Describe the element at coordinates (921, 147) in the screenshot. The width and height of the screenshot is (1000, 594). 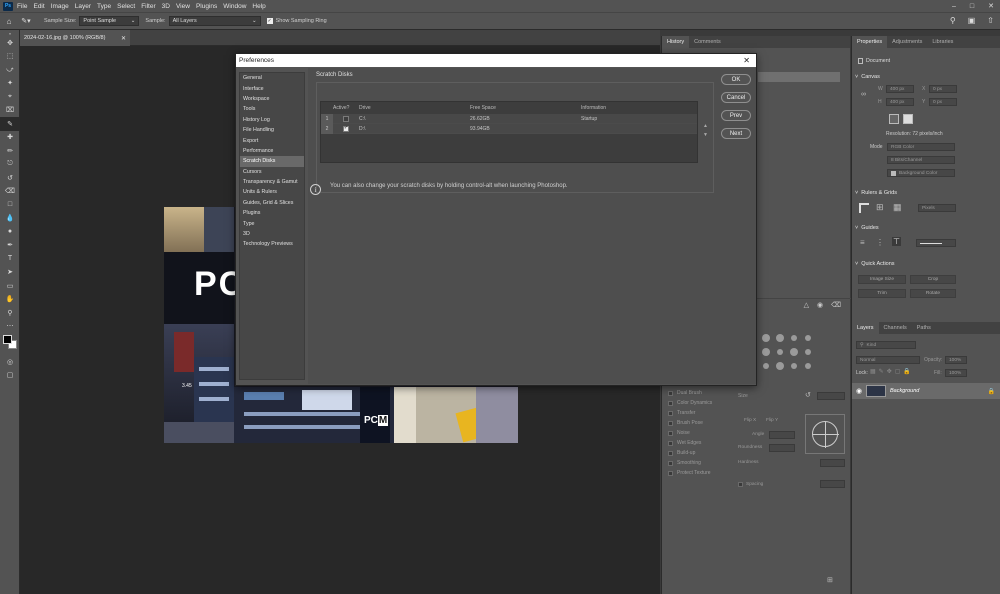
I see `mode-select: RGB Color` at that location.